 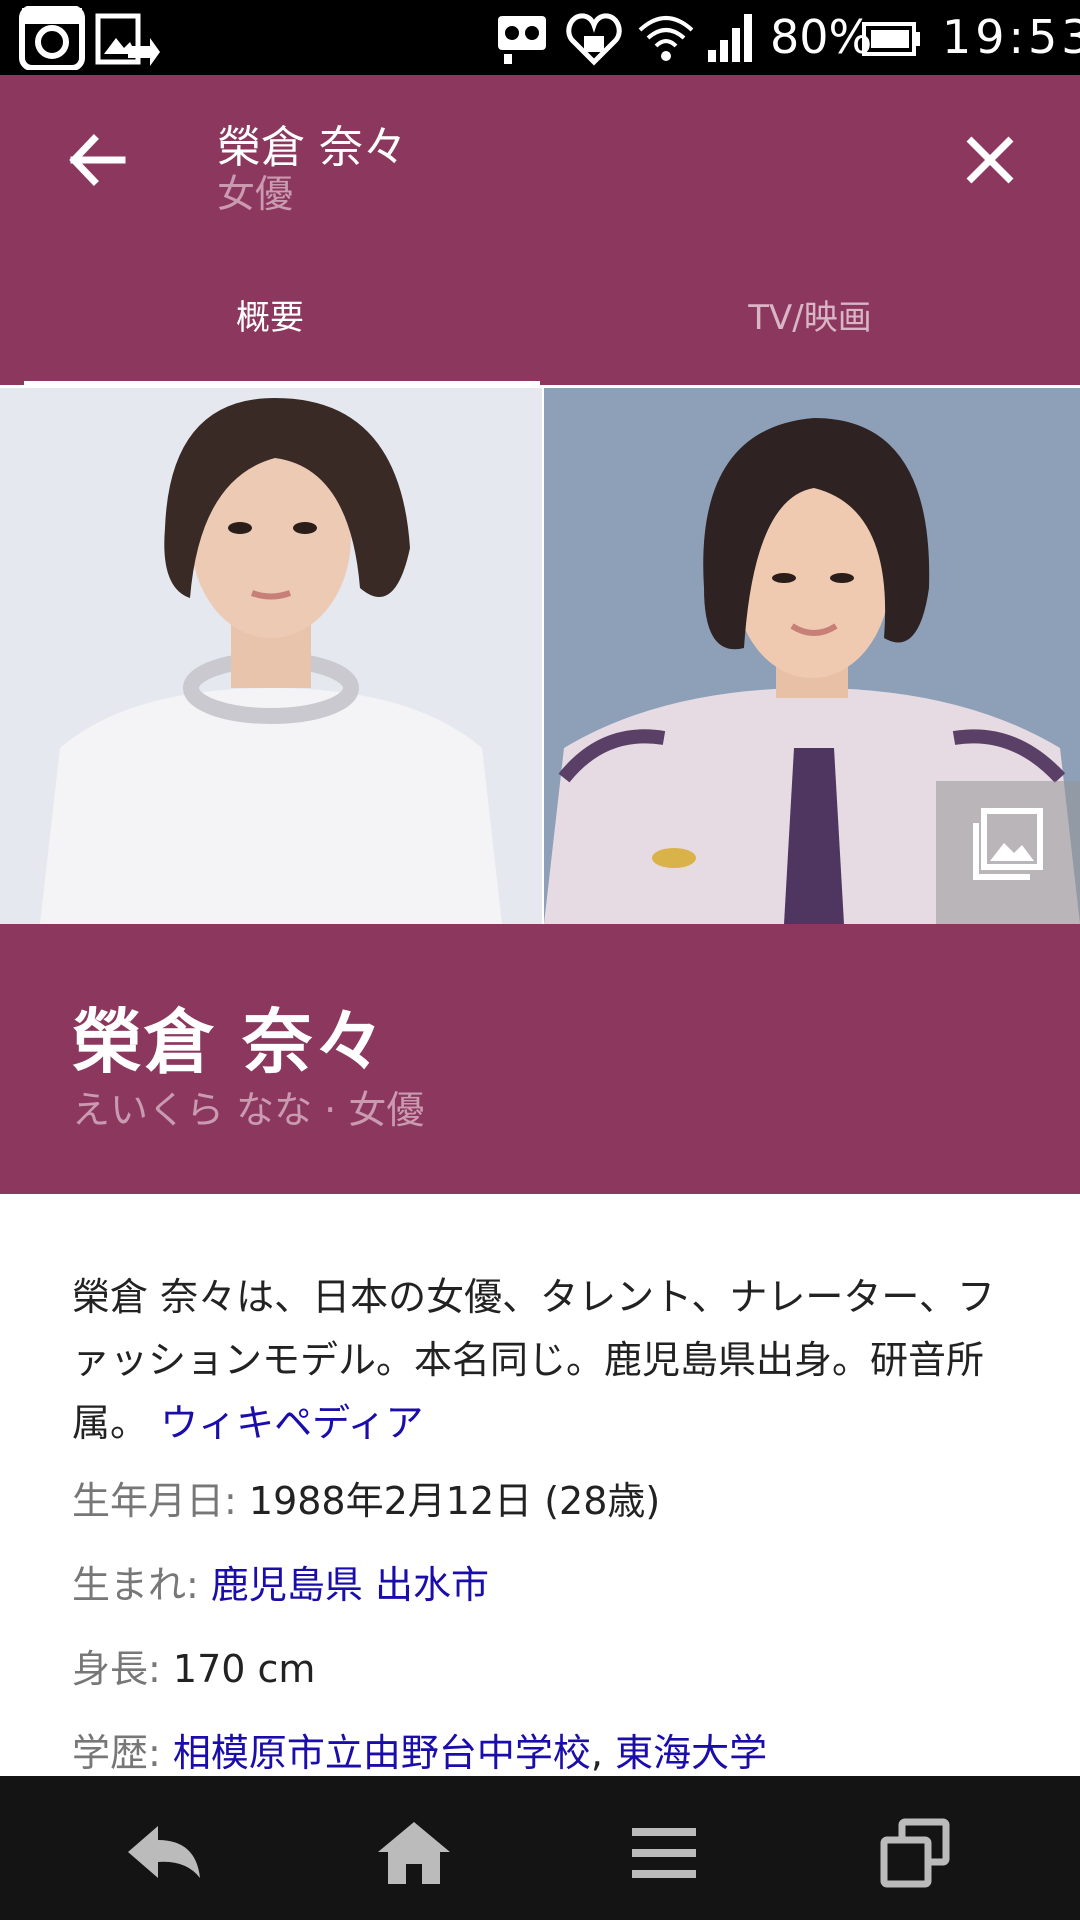 What do you see at coordinates (1008, 844) in the screenshot?
I see `photo-library-icon` at bounding box center [1008, 844].